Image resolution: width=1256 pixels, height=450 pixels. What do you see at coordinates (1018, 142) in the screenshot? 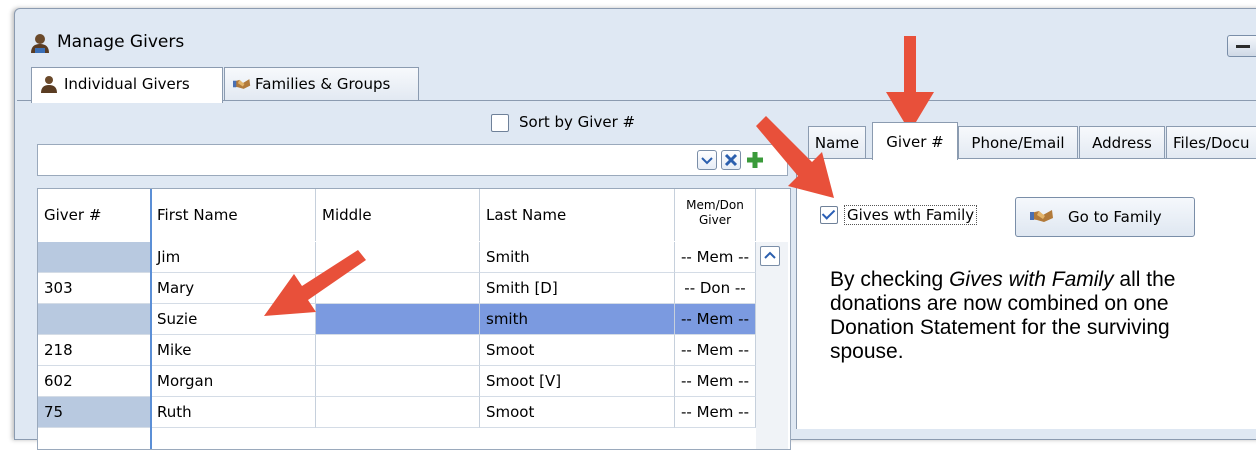
I see `tab-phone-email: Phone/Email` at bounding box center [1018, 142].